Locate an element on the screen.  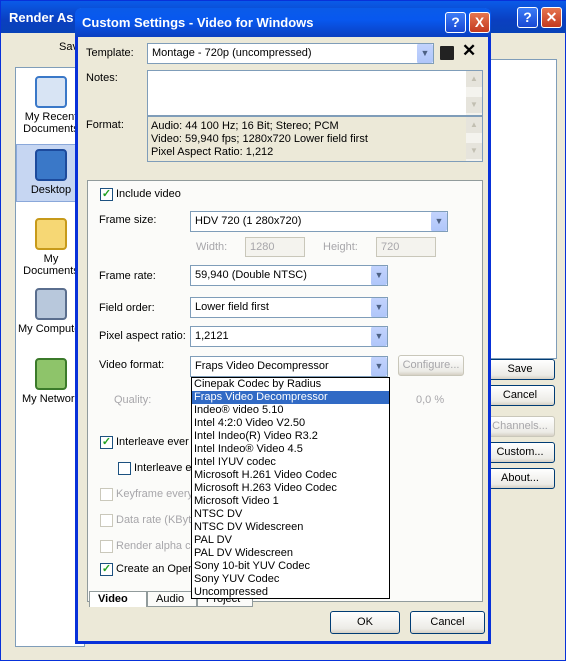
computer-icon is located at coordinates (51, 304).